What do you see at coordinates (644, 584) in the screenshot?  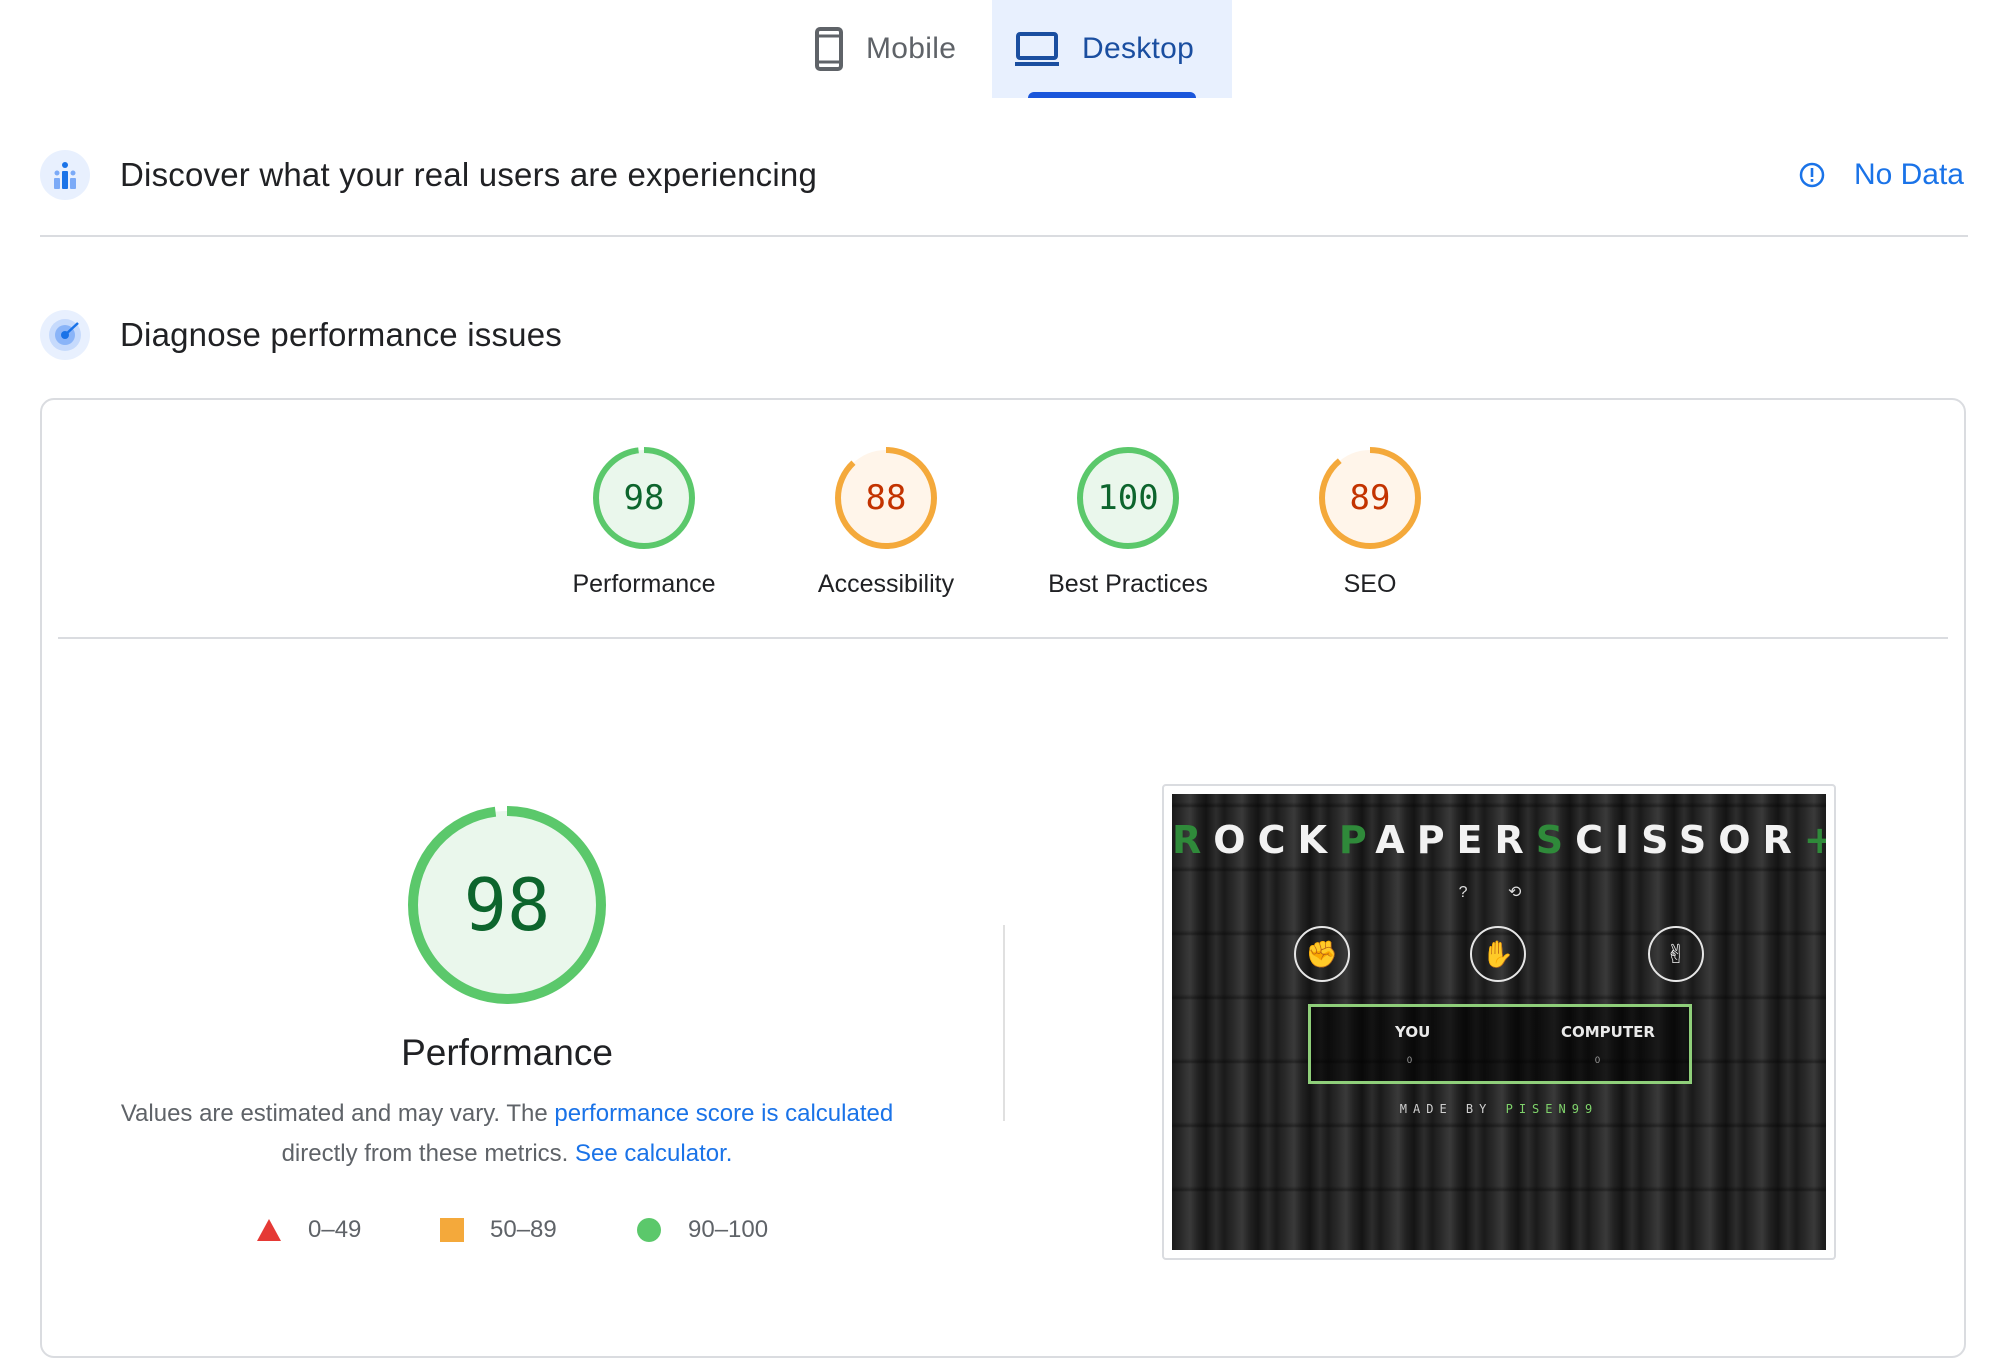 I see `category-label: Performance` at bounding box center [644, 584].